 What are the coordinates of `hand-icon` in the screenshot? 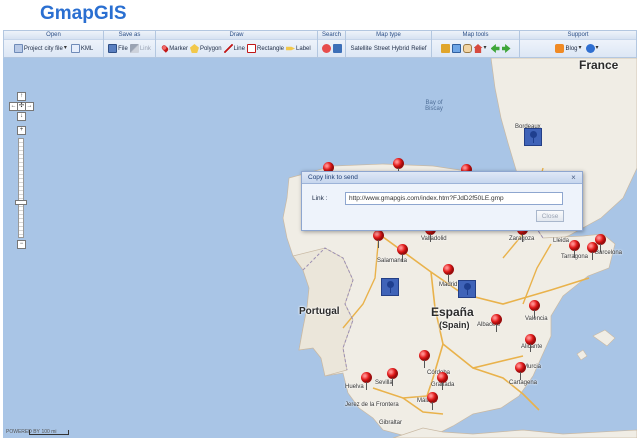 It's located at (467, 48).